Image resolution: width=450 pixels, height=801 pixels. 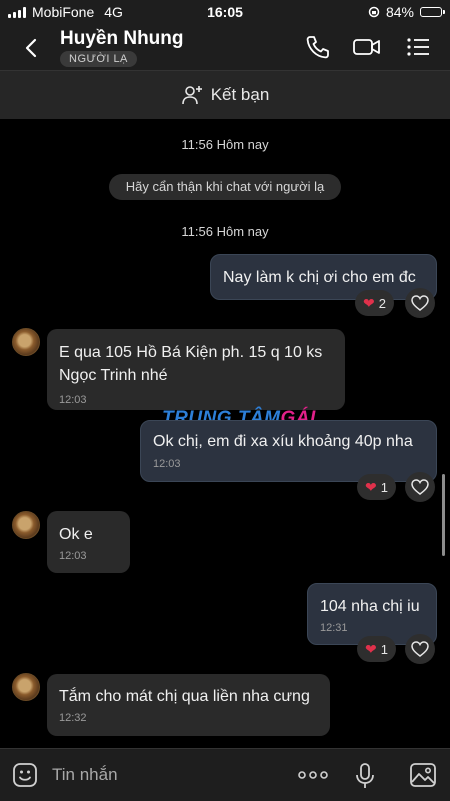 I want to click on contact-name: Huyền Nhung, so click(x=122, y=39).